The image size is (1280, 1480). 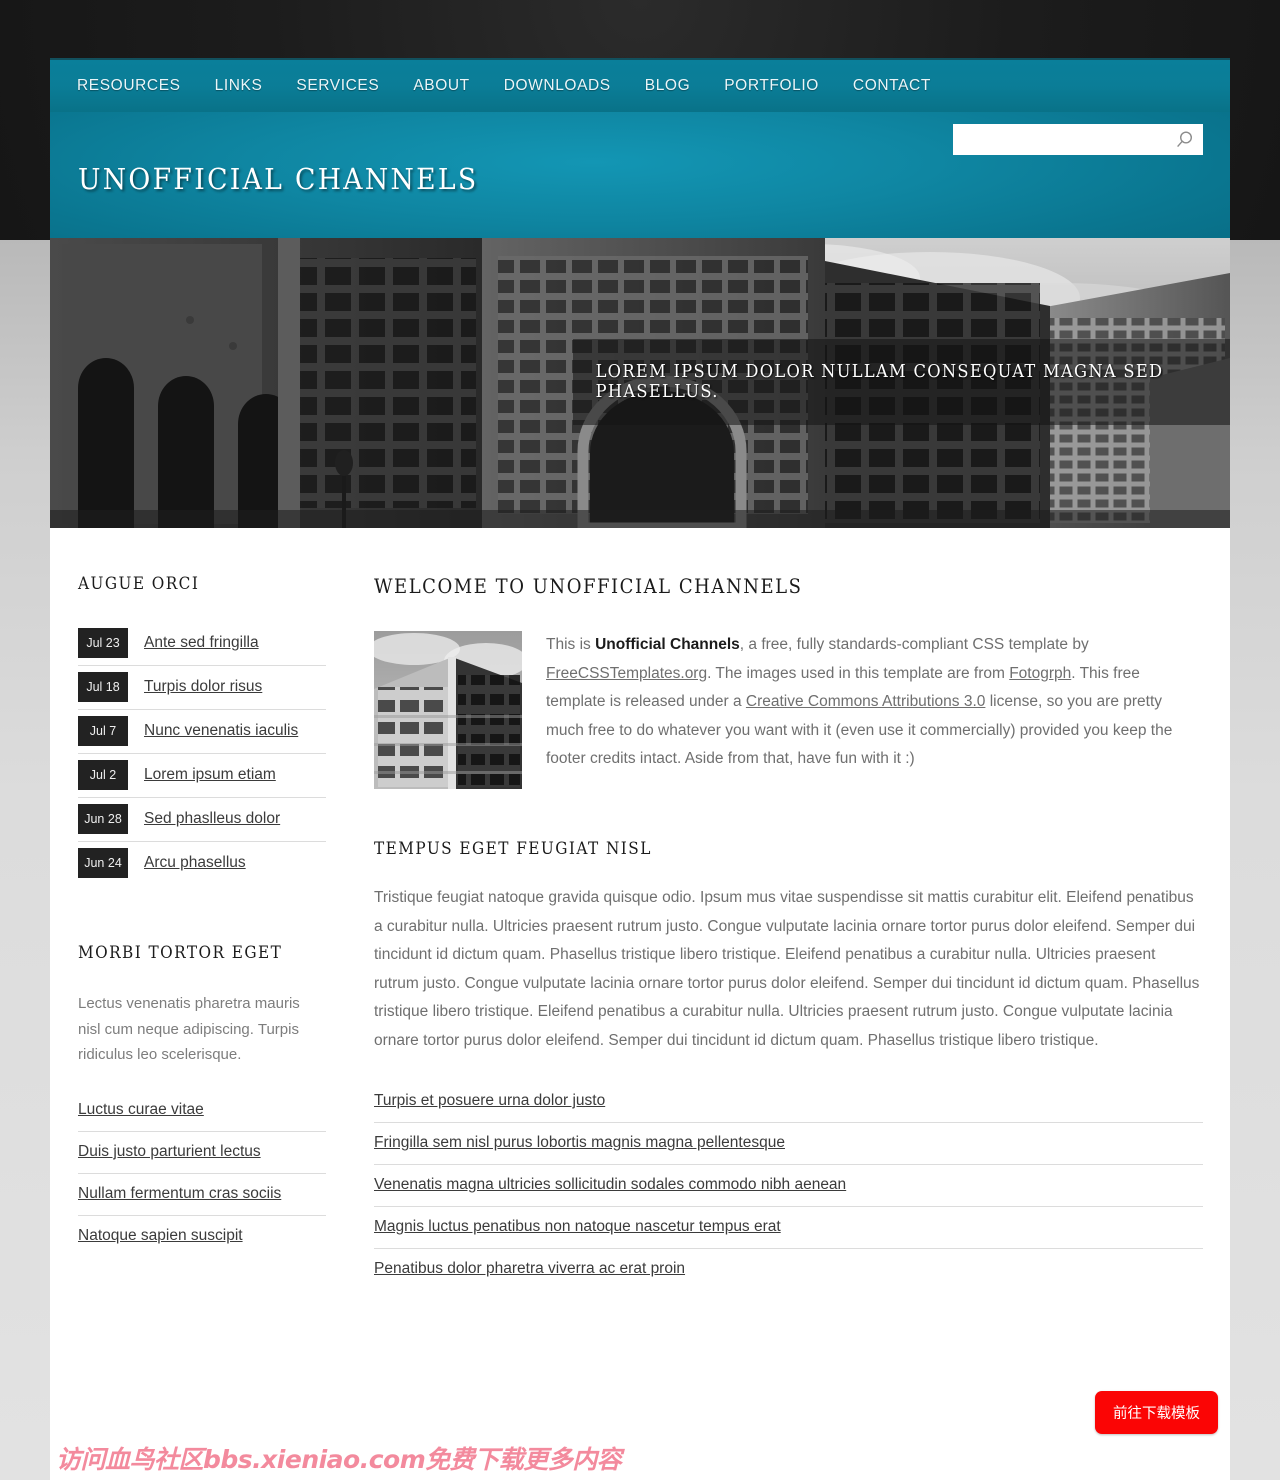 I want to click on list-item: Turpis et posuere urna dolor justo, so click(x=788, y=1102).